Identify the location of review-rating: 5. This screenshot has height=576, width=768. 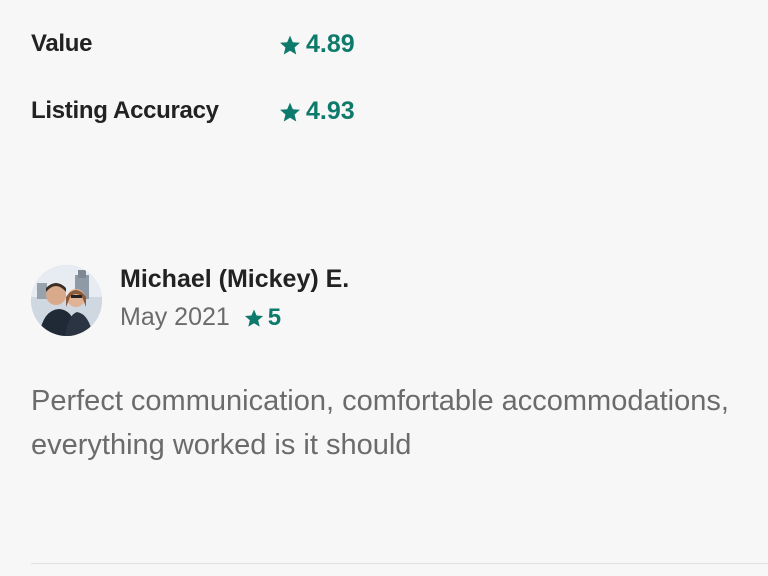
(262, 318).